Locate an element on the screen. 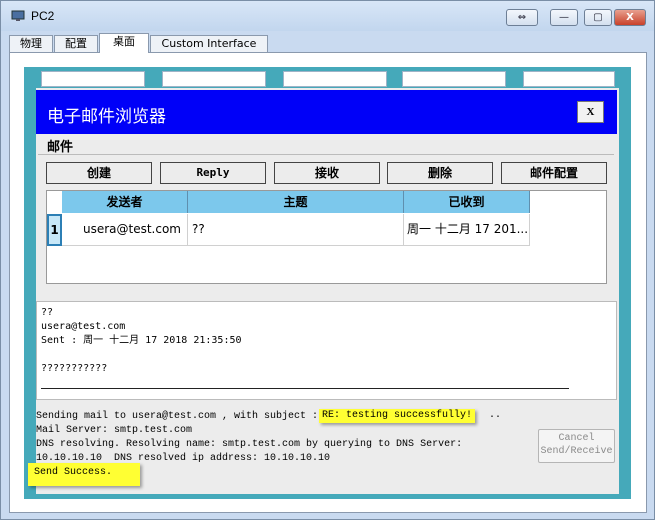 The height and width of the screenshot is (520, 655). highlighted-subject: RE: testing successfully! is located at coordinates (397, 416).